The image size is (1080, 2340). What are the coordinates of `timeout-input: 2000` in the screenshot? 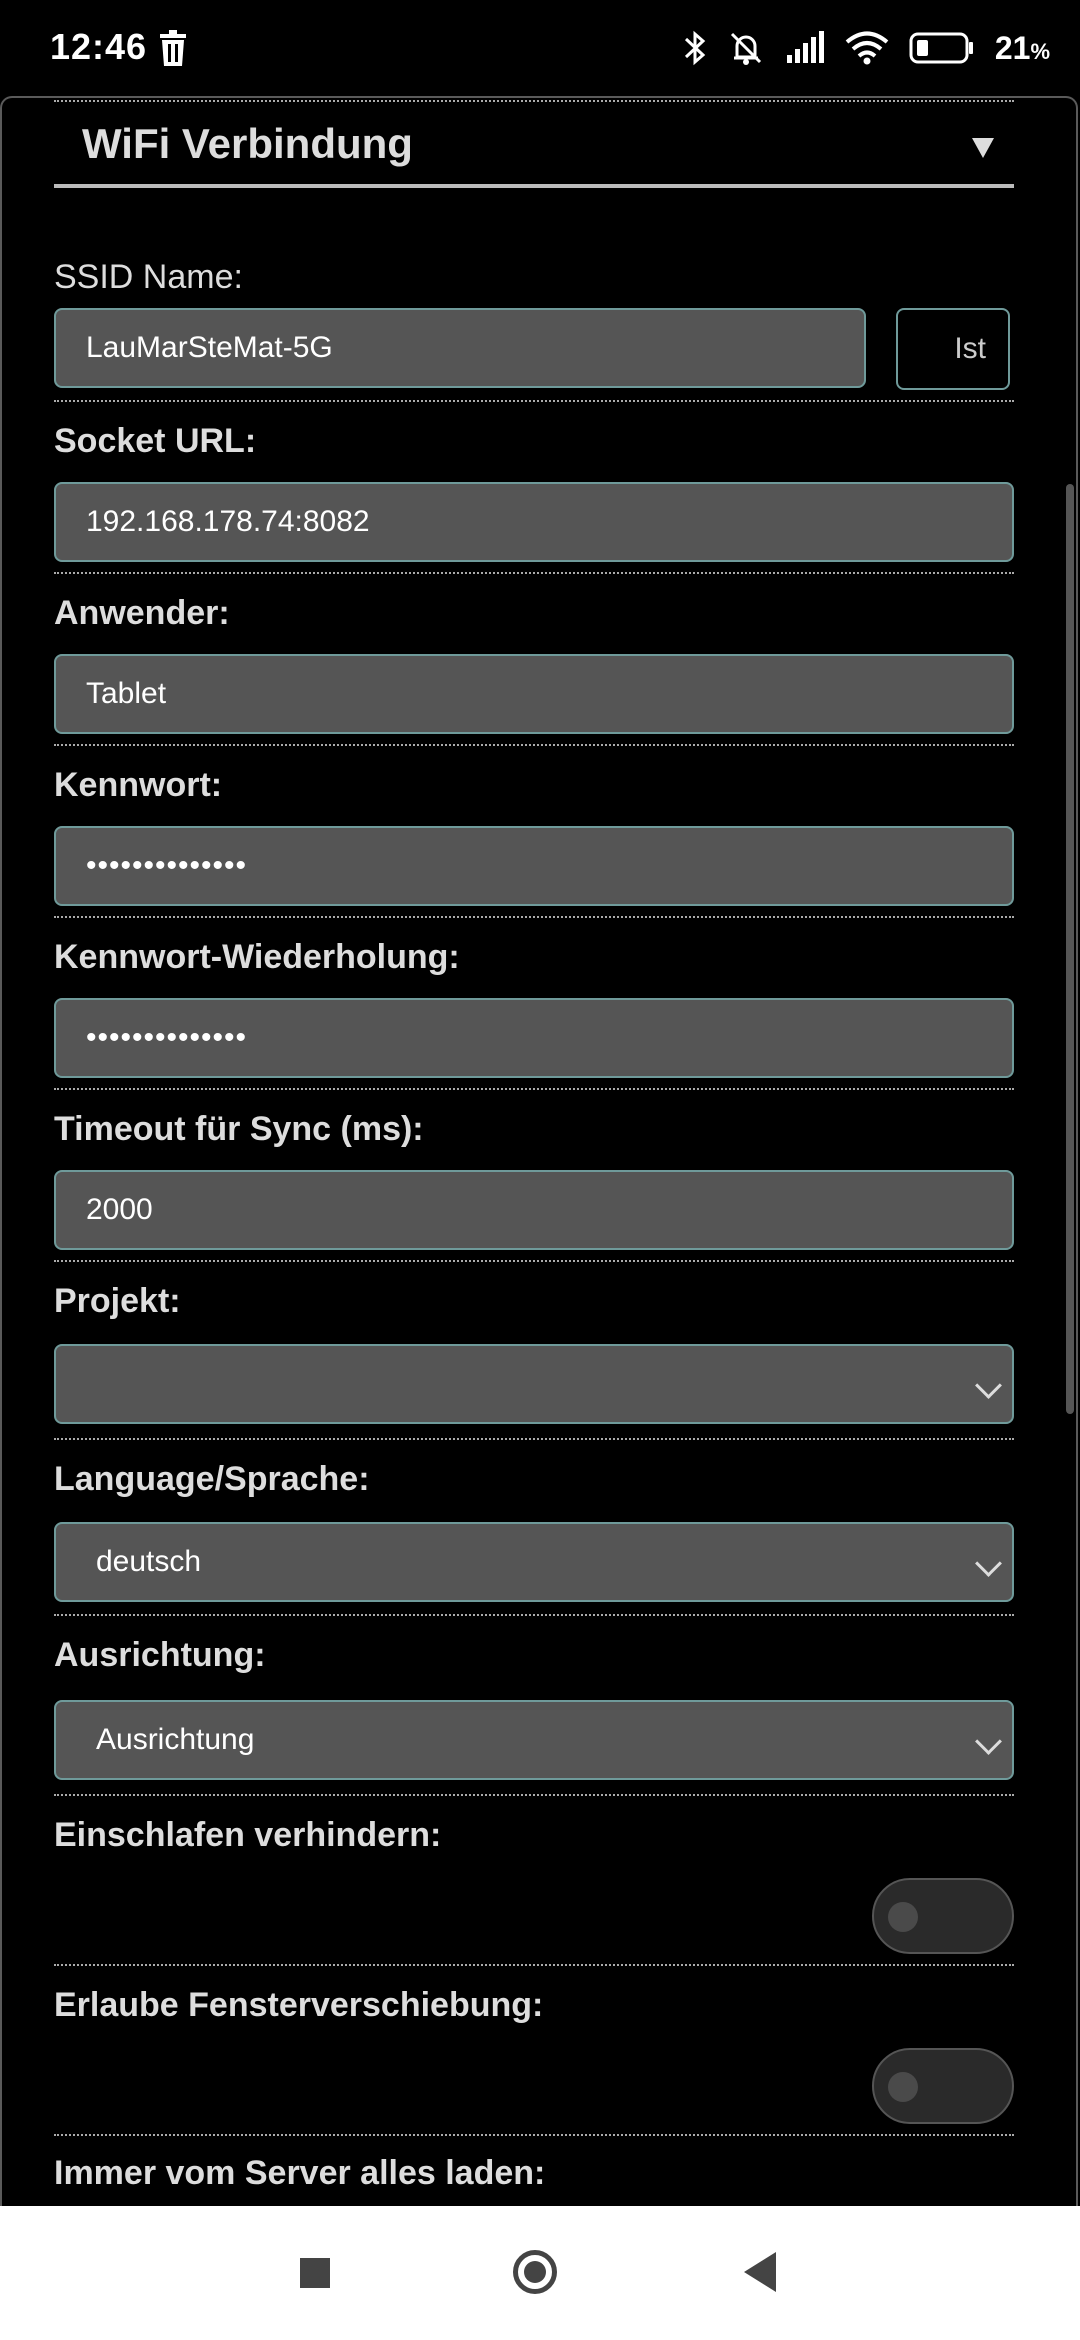 It's located at (534, 1210).